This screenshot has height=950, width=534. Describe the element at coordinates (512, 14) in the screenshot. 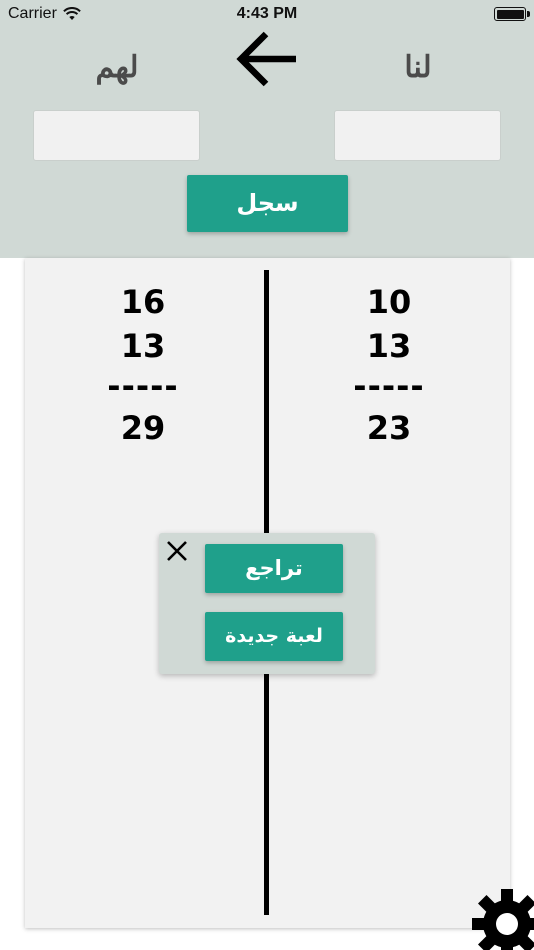

I see `battery-icon` at that location.